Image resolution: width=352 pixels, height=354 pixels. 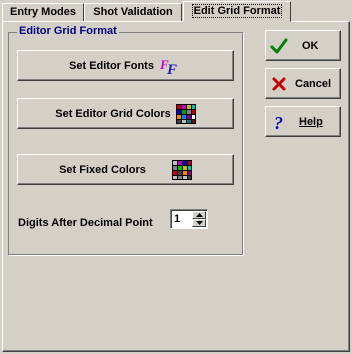 I want to click on tab-edit-grid-format-label: Edit Grid Format, so click(x=237, y=11).